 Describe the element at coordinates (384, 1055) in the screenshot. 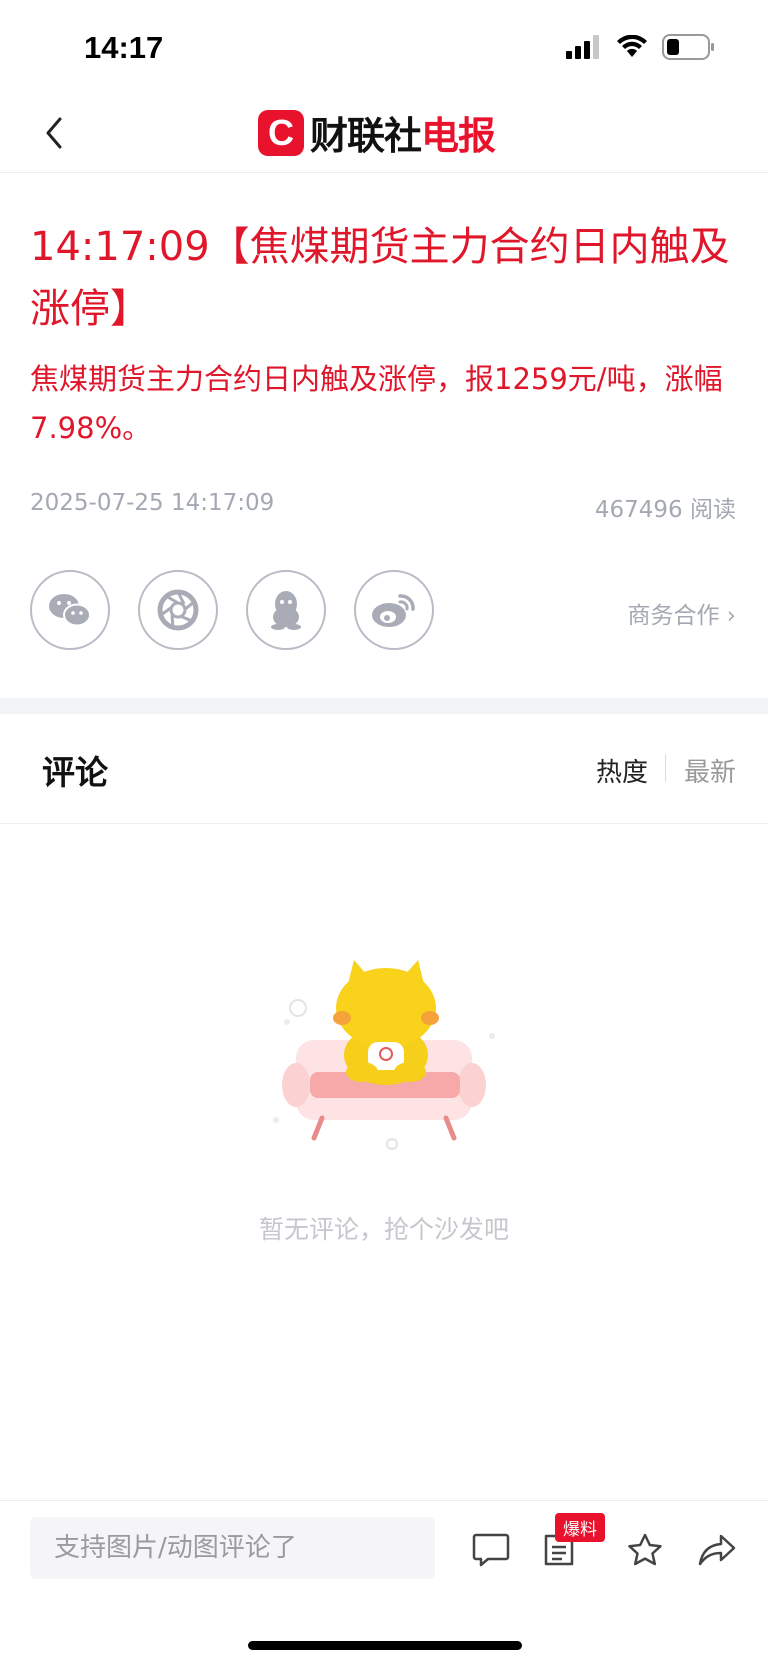

I see `empty-comments-illustration` at that location.